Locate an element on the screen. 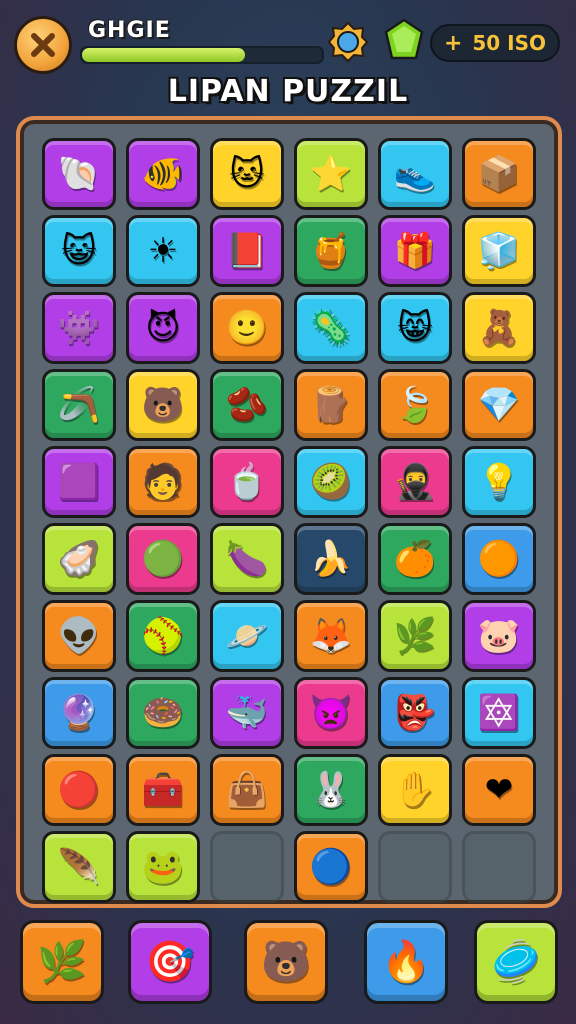 Image resolution: width=576 pixels, height=1024 pixels. tile: 🍯 is located at coordinates (331, 251).